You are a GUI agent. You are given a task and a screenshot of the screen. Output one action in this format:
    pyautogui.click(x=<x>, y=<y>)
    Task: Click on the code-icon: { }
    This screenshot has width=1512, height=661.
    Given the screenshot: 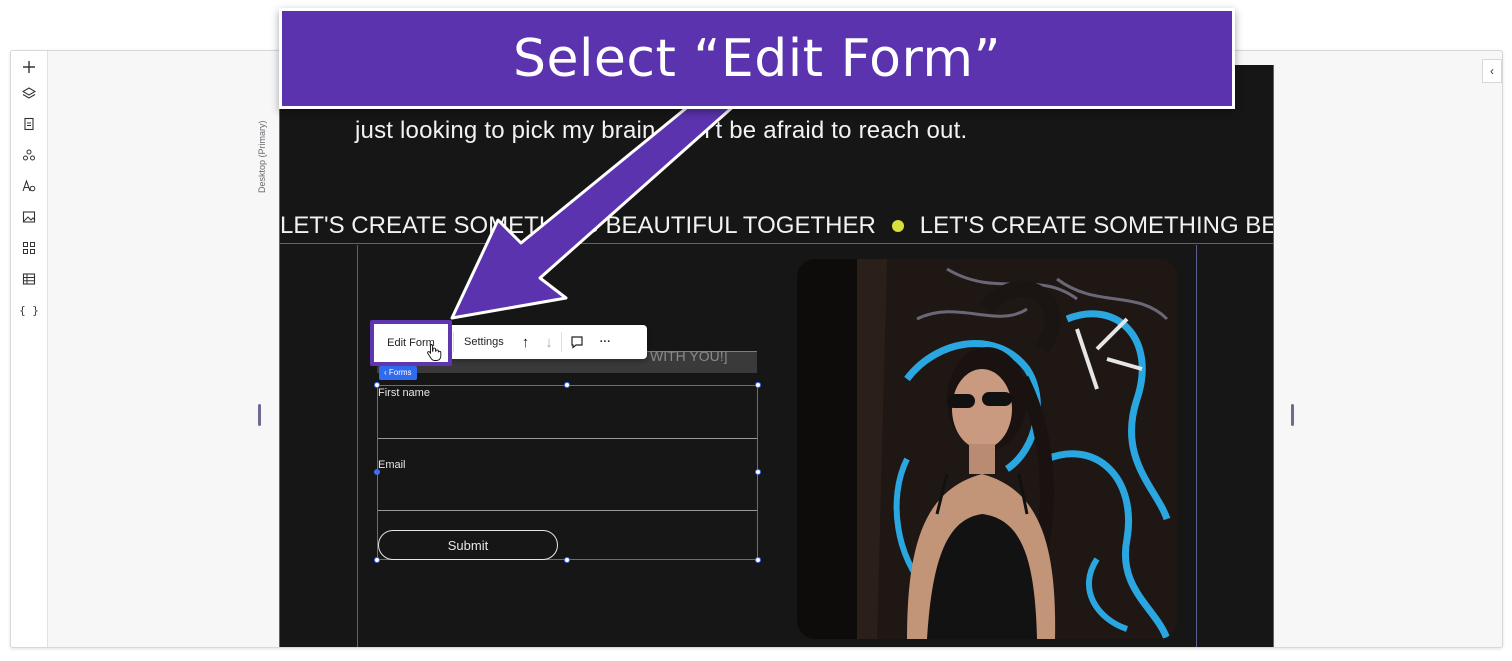 What is the action you would take?
    pyautogui.click(x=29, y=310)
    